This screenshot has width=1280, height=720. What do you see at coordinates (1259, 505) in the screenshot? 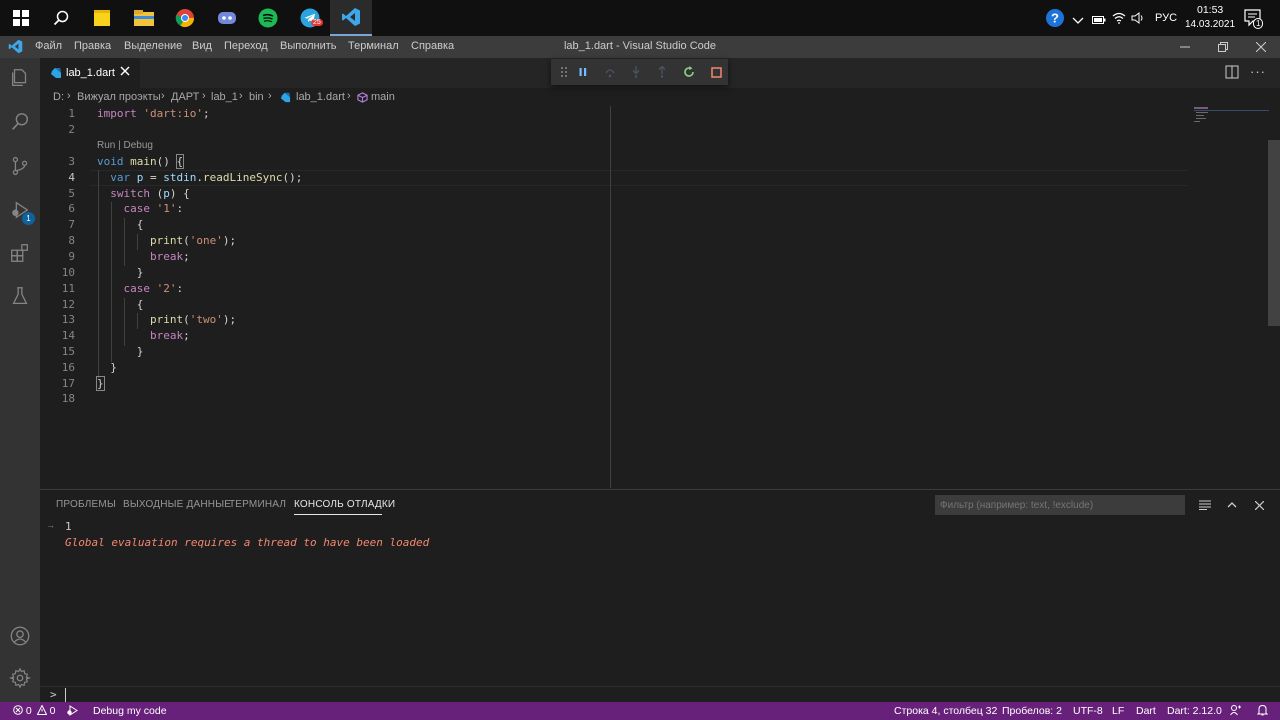
I see `close-panel-icon` at bounding box center [1259, 505].